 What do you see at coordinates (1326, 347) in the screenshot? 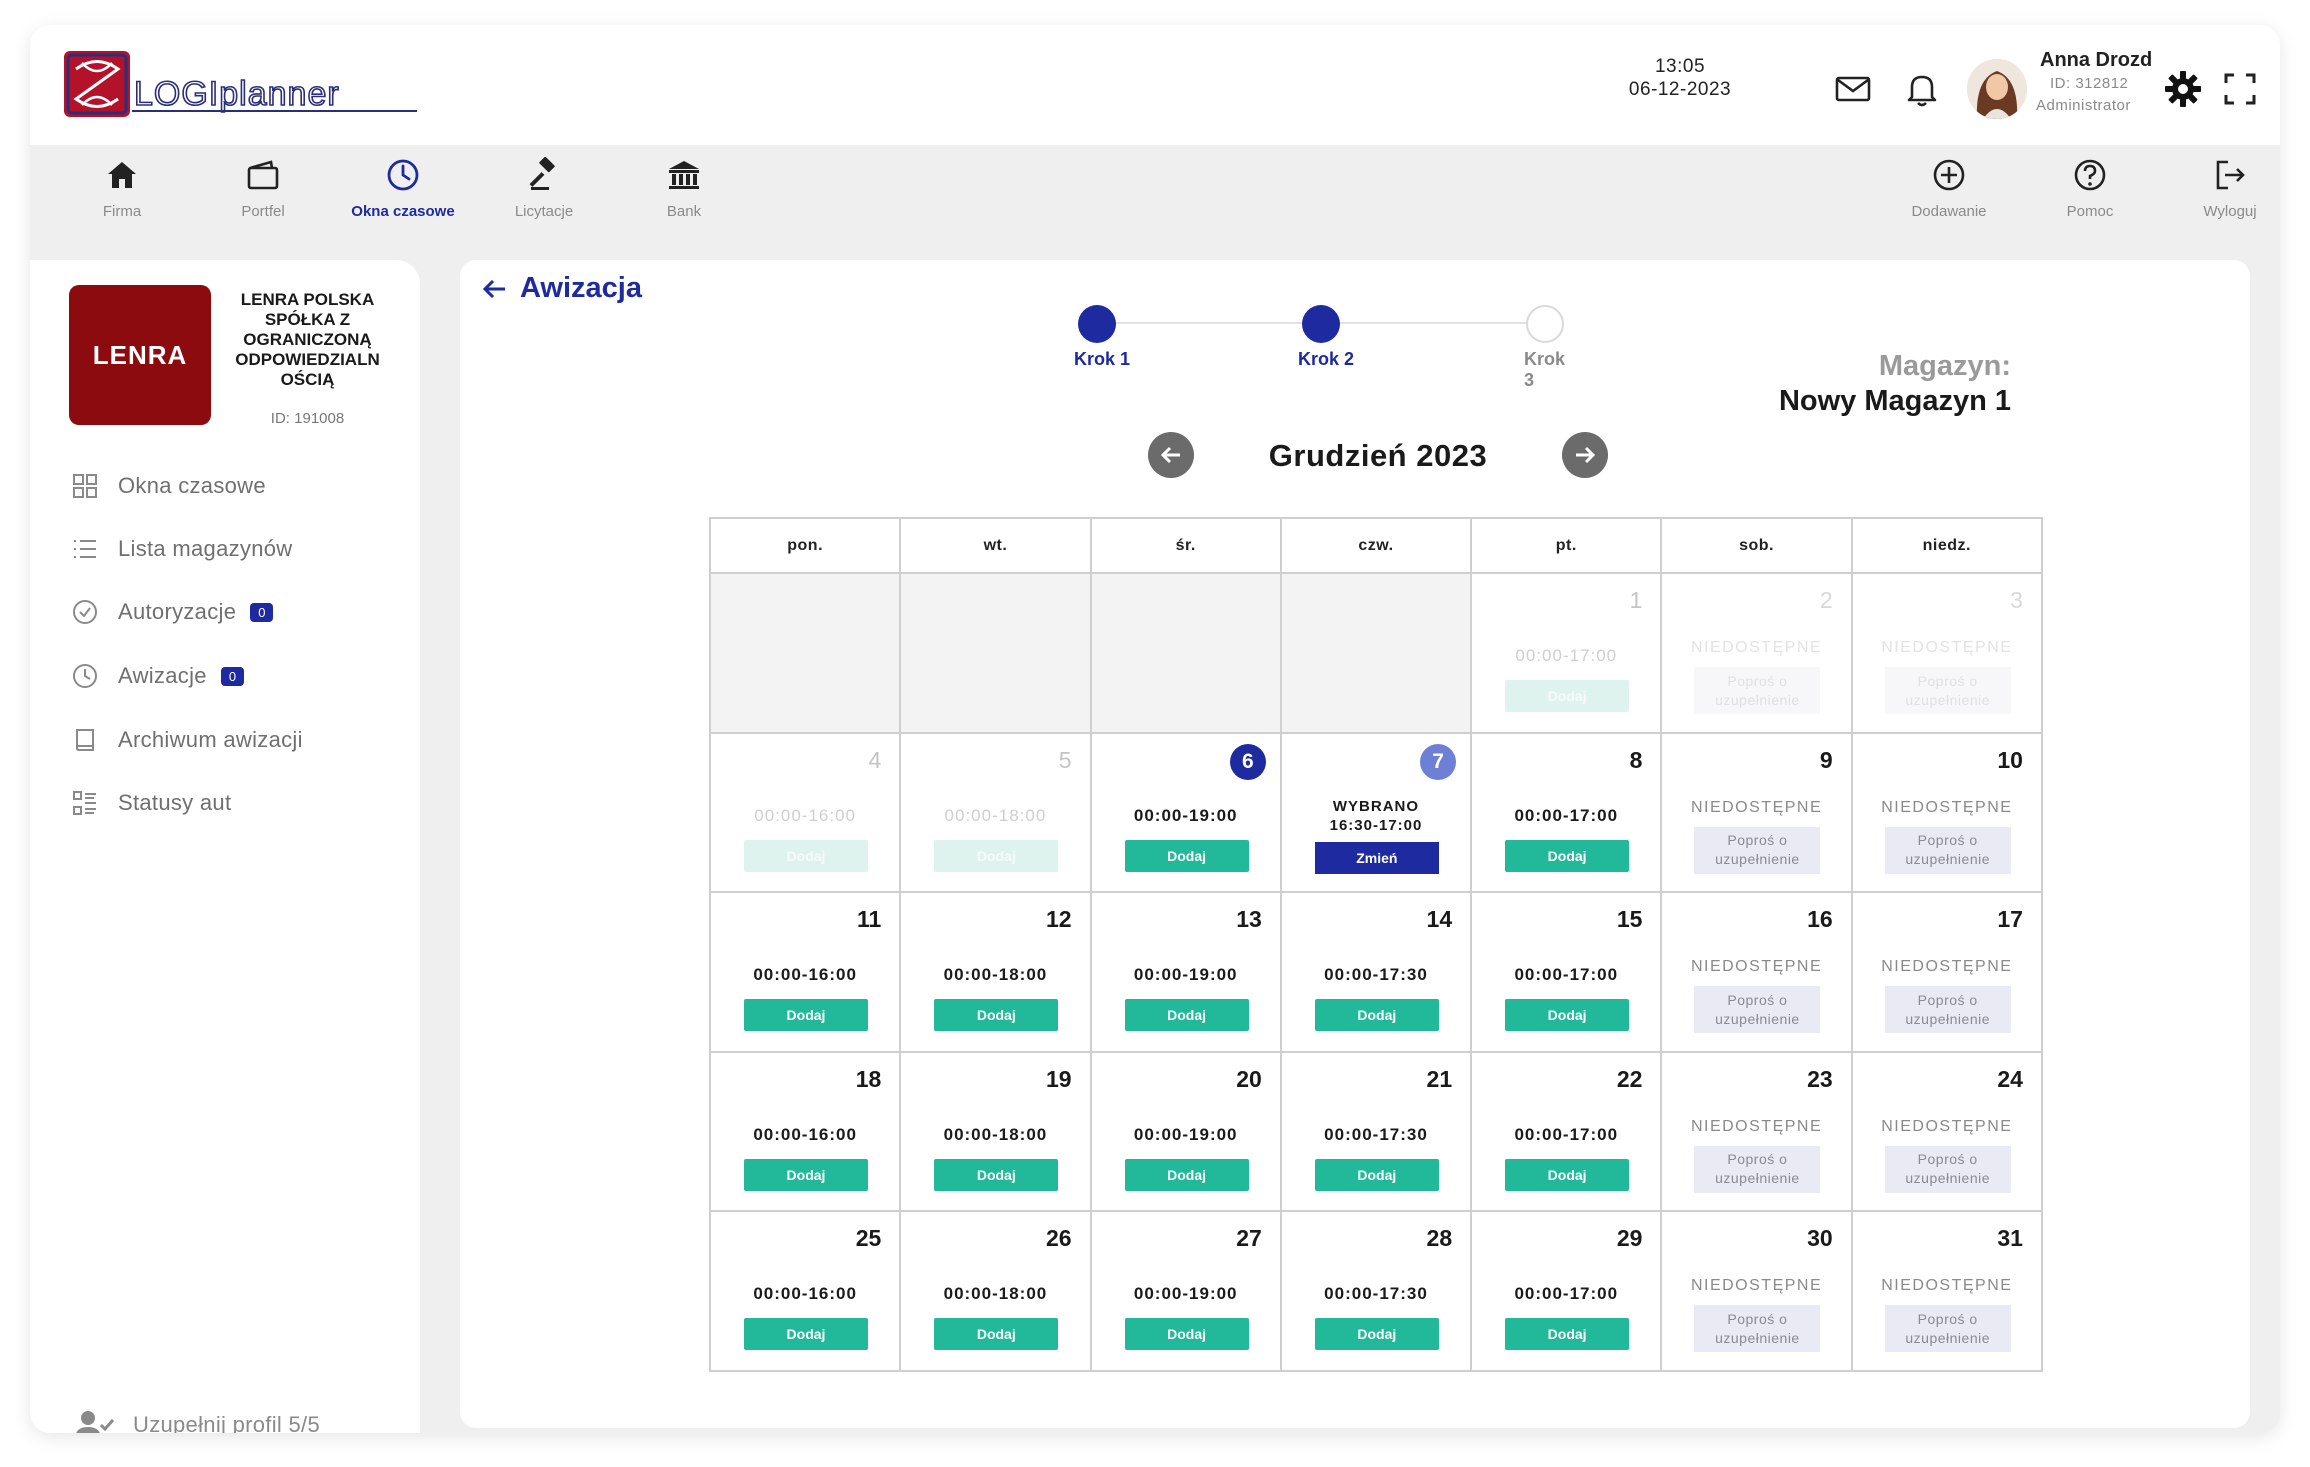
I see `stepper: Krok 1 Krok 2 Krok 3` at bounding box center [1326, 347].